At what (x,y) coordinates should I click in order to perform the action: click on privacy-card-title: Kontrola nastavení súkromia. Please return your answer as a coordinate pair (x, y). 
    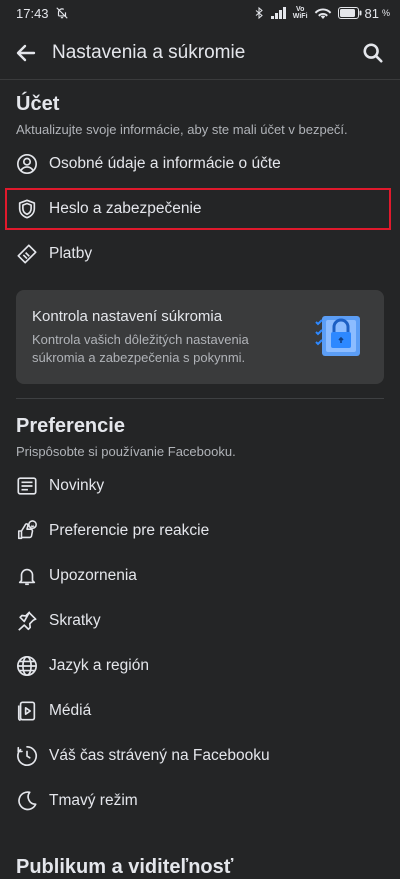
    Looking at the image, I should click on (127, 316).